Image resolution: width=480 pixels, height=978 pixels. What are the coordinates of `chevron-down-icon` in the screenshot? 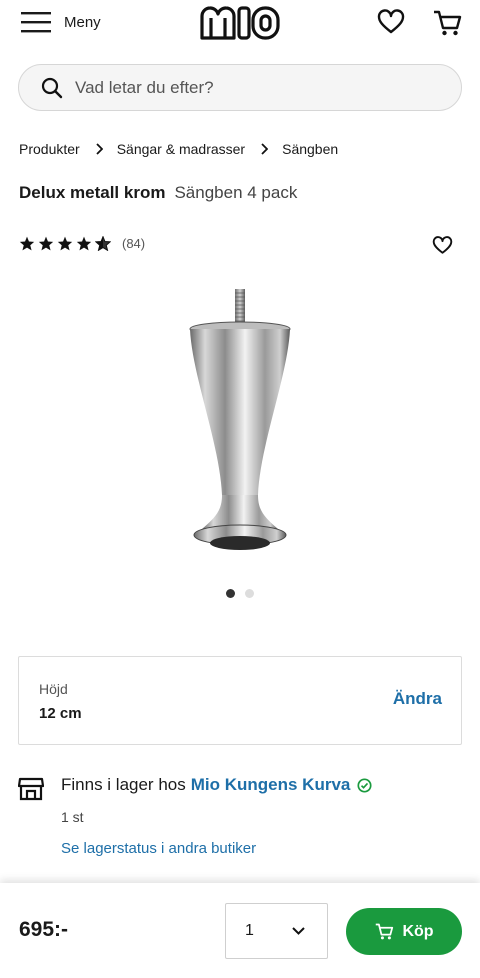 It's located at (298, 931).